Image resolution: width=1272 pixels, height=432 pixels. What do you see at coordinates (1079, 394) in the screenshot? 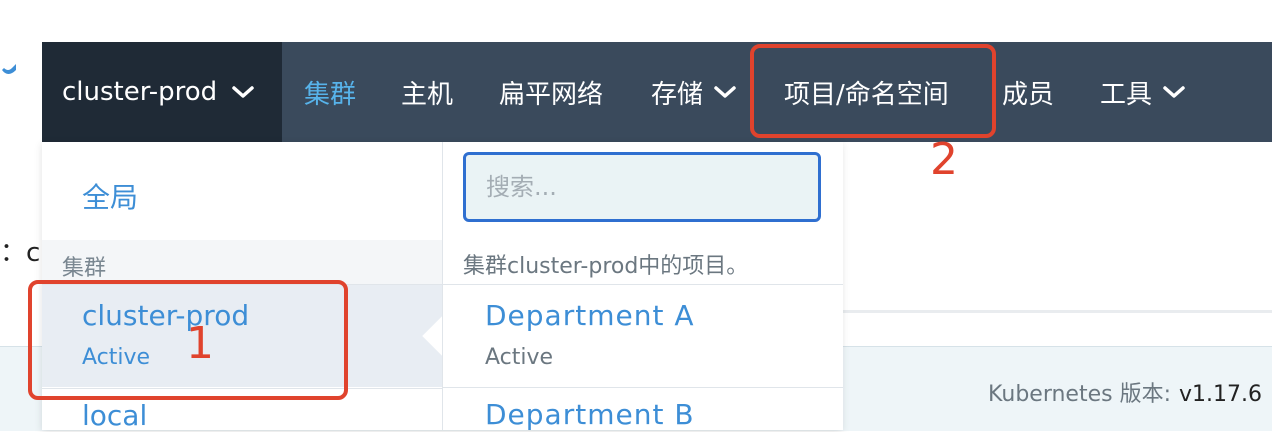
I see `kubernetes-version-label: Kubernetes 版本:` at bounding box center [1079, 394].